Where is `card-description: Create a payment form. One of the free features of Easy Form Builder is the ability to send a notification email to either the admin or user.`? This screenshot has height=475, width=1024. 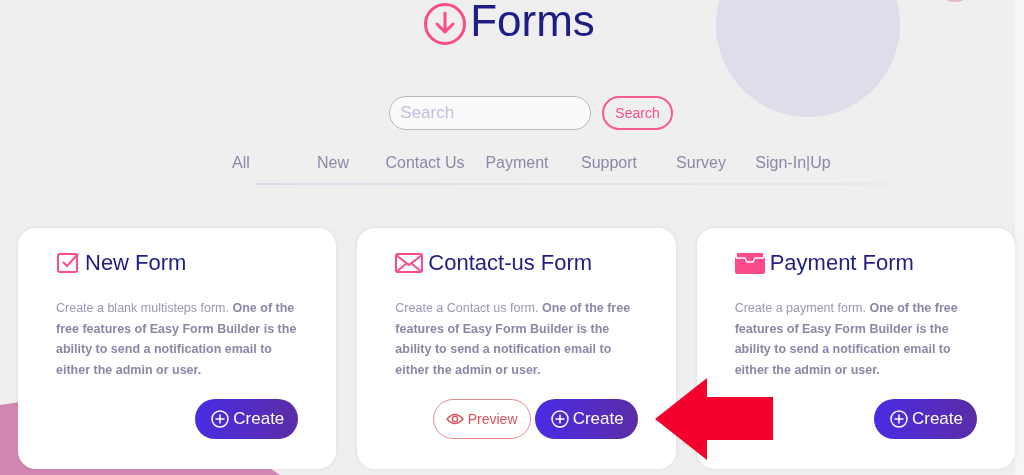 card-description: Create a payment form. One of the free features of Easy Form Builder is the ability to send a notification email to either the admin or user. is located at coordinates (846, 339).